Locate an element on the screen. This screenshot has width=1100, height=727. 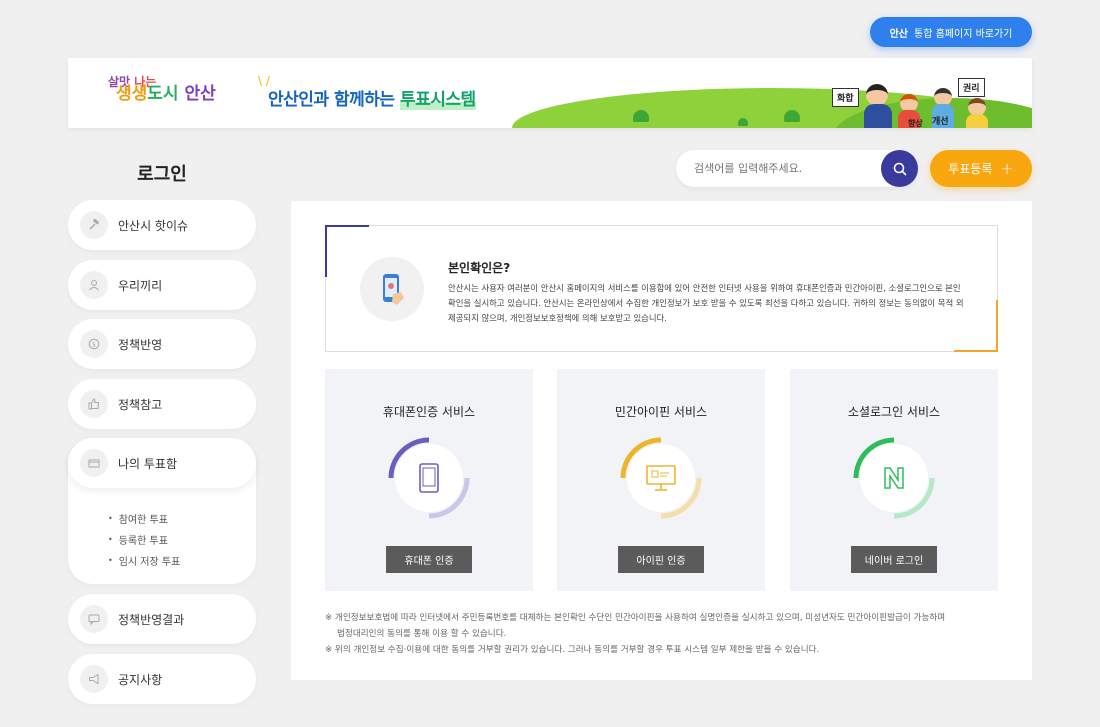
person-icon is located at coordinates (94, 285).